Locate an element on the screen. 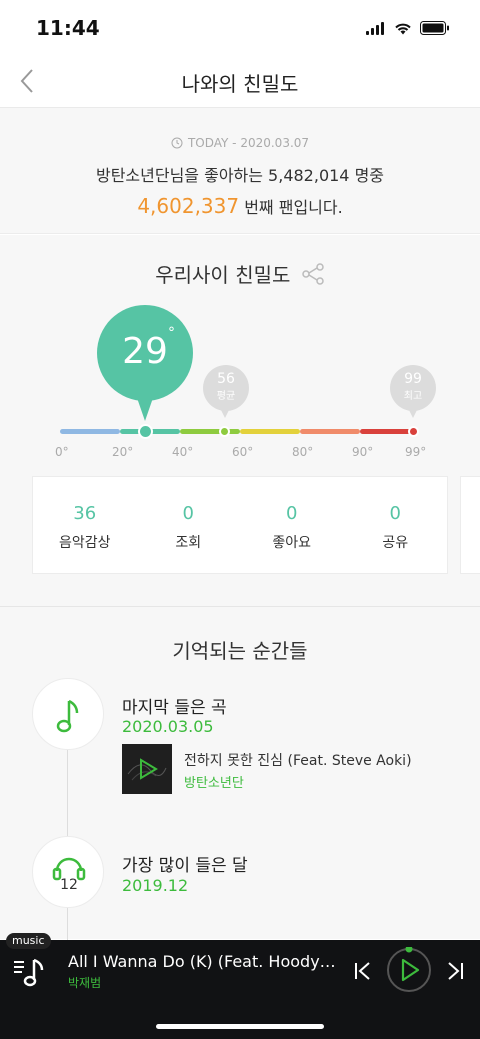 The height and width of the screenshot is (1039, 480). max-label: 최고 is located at coordinates (413, 396).